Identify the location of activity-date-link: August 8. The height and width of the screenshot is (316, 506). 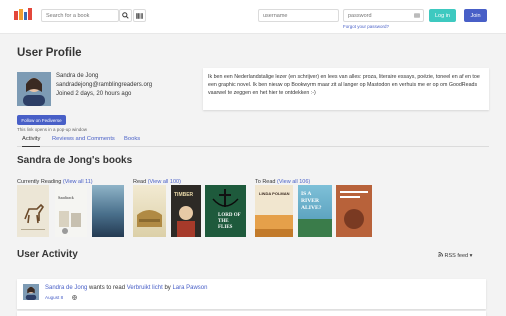
(54, 297).